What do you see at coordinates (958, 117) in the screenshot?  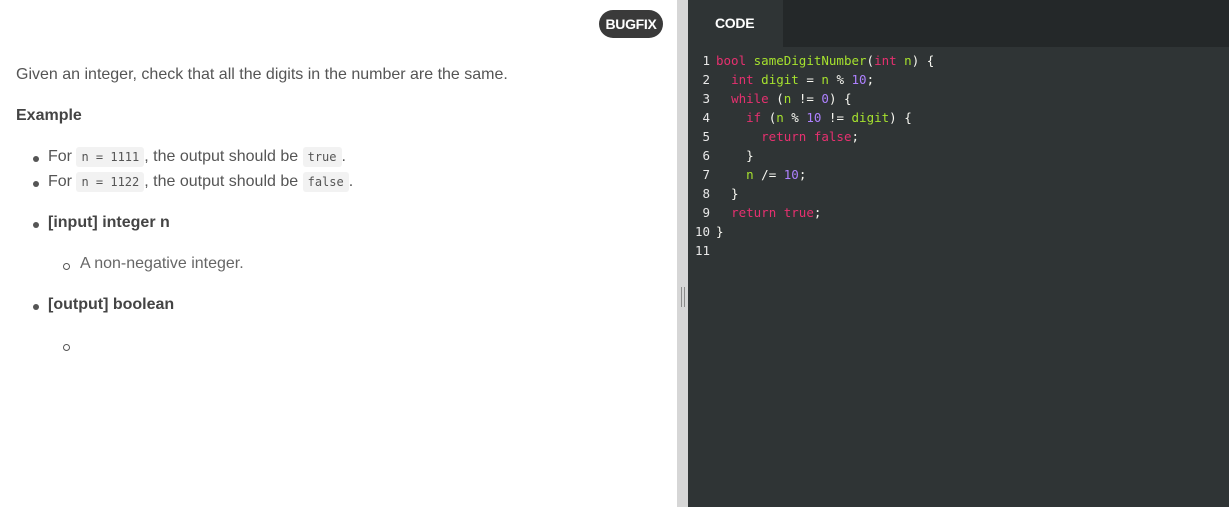 I see `code-line: 4 if (n % 10 != digit) {` at bounding box center [958, 117].